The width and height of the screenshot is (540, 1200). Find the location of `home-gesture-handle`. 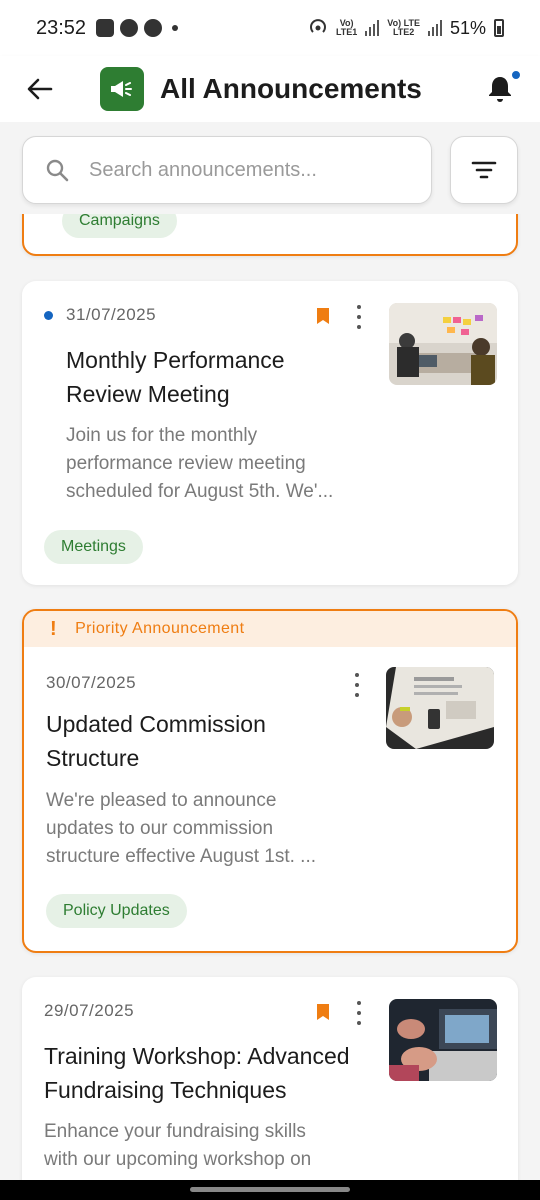

home-gesture-handle is located at coordinates (270, 1189).